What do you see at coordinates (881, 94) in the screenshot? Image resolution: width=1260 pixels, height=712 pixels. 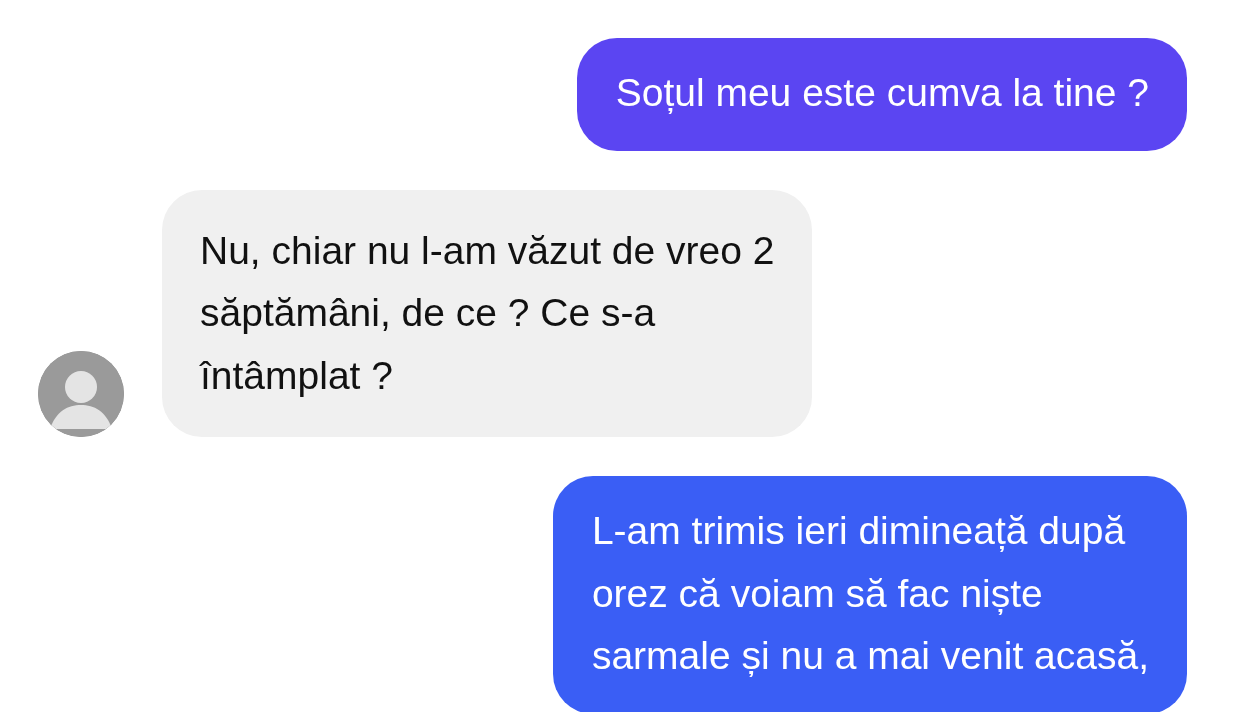 I see `message-bubble: Soțul meu este cumva la tine ?` at bounding box center [881, 94].